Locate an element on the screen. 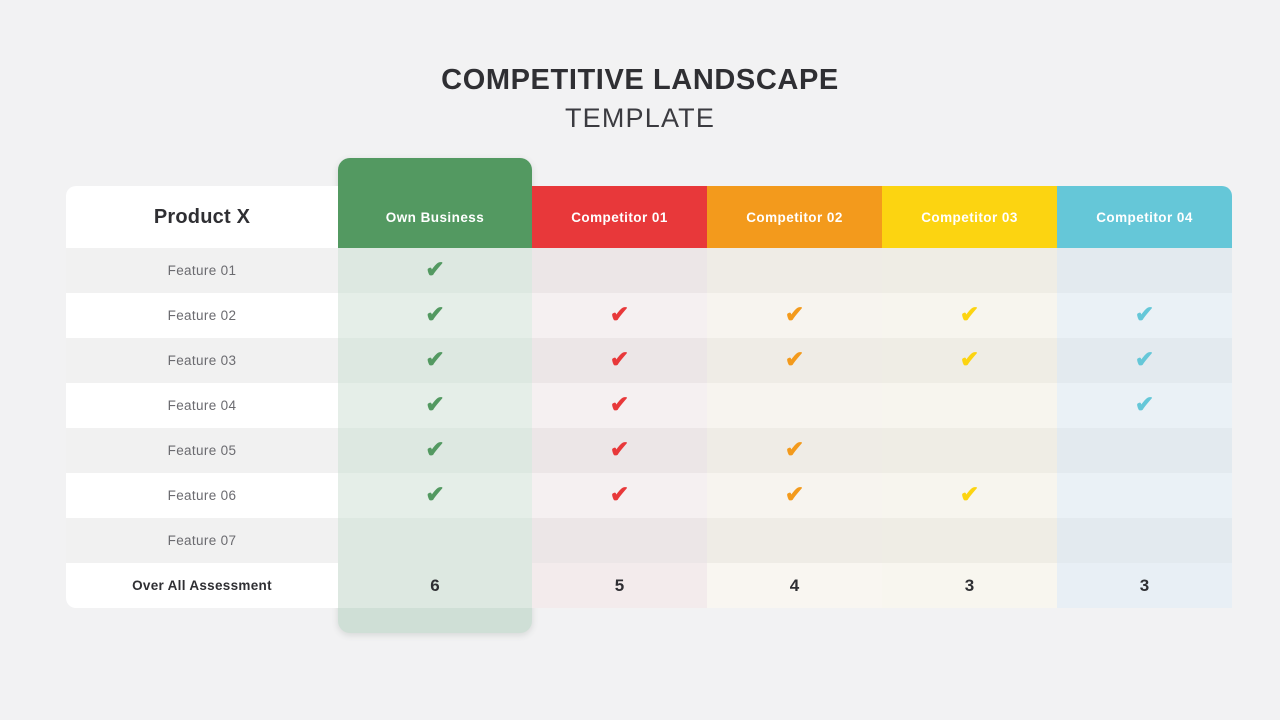 This screenshot has height=720, width=1280. feature-label: Feature 06 is located at coordinates (202, 495).